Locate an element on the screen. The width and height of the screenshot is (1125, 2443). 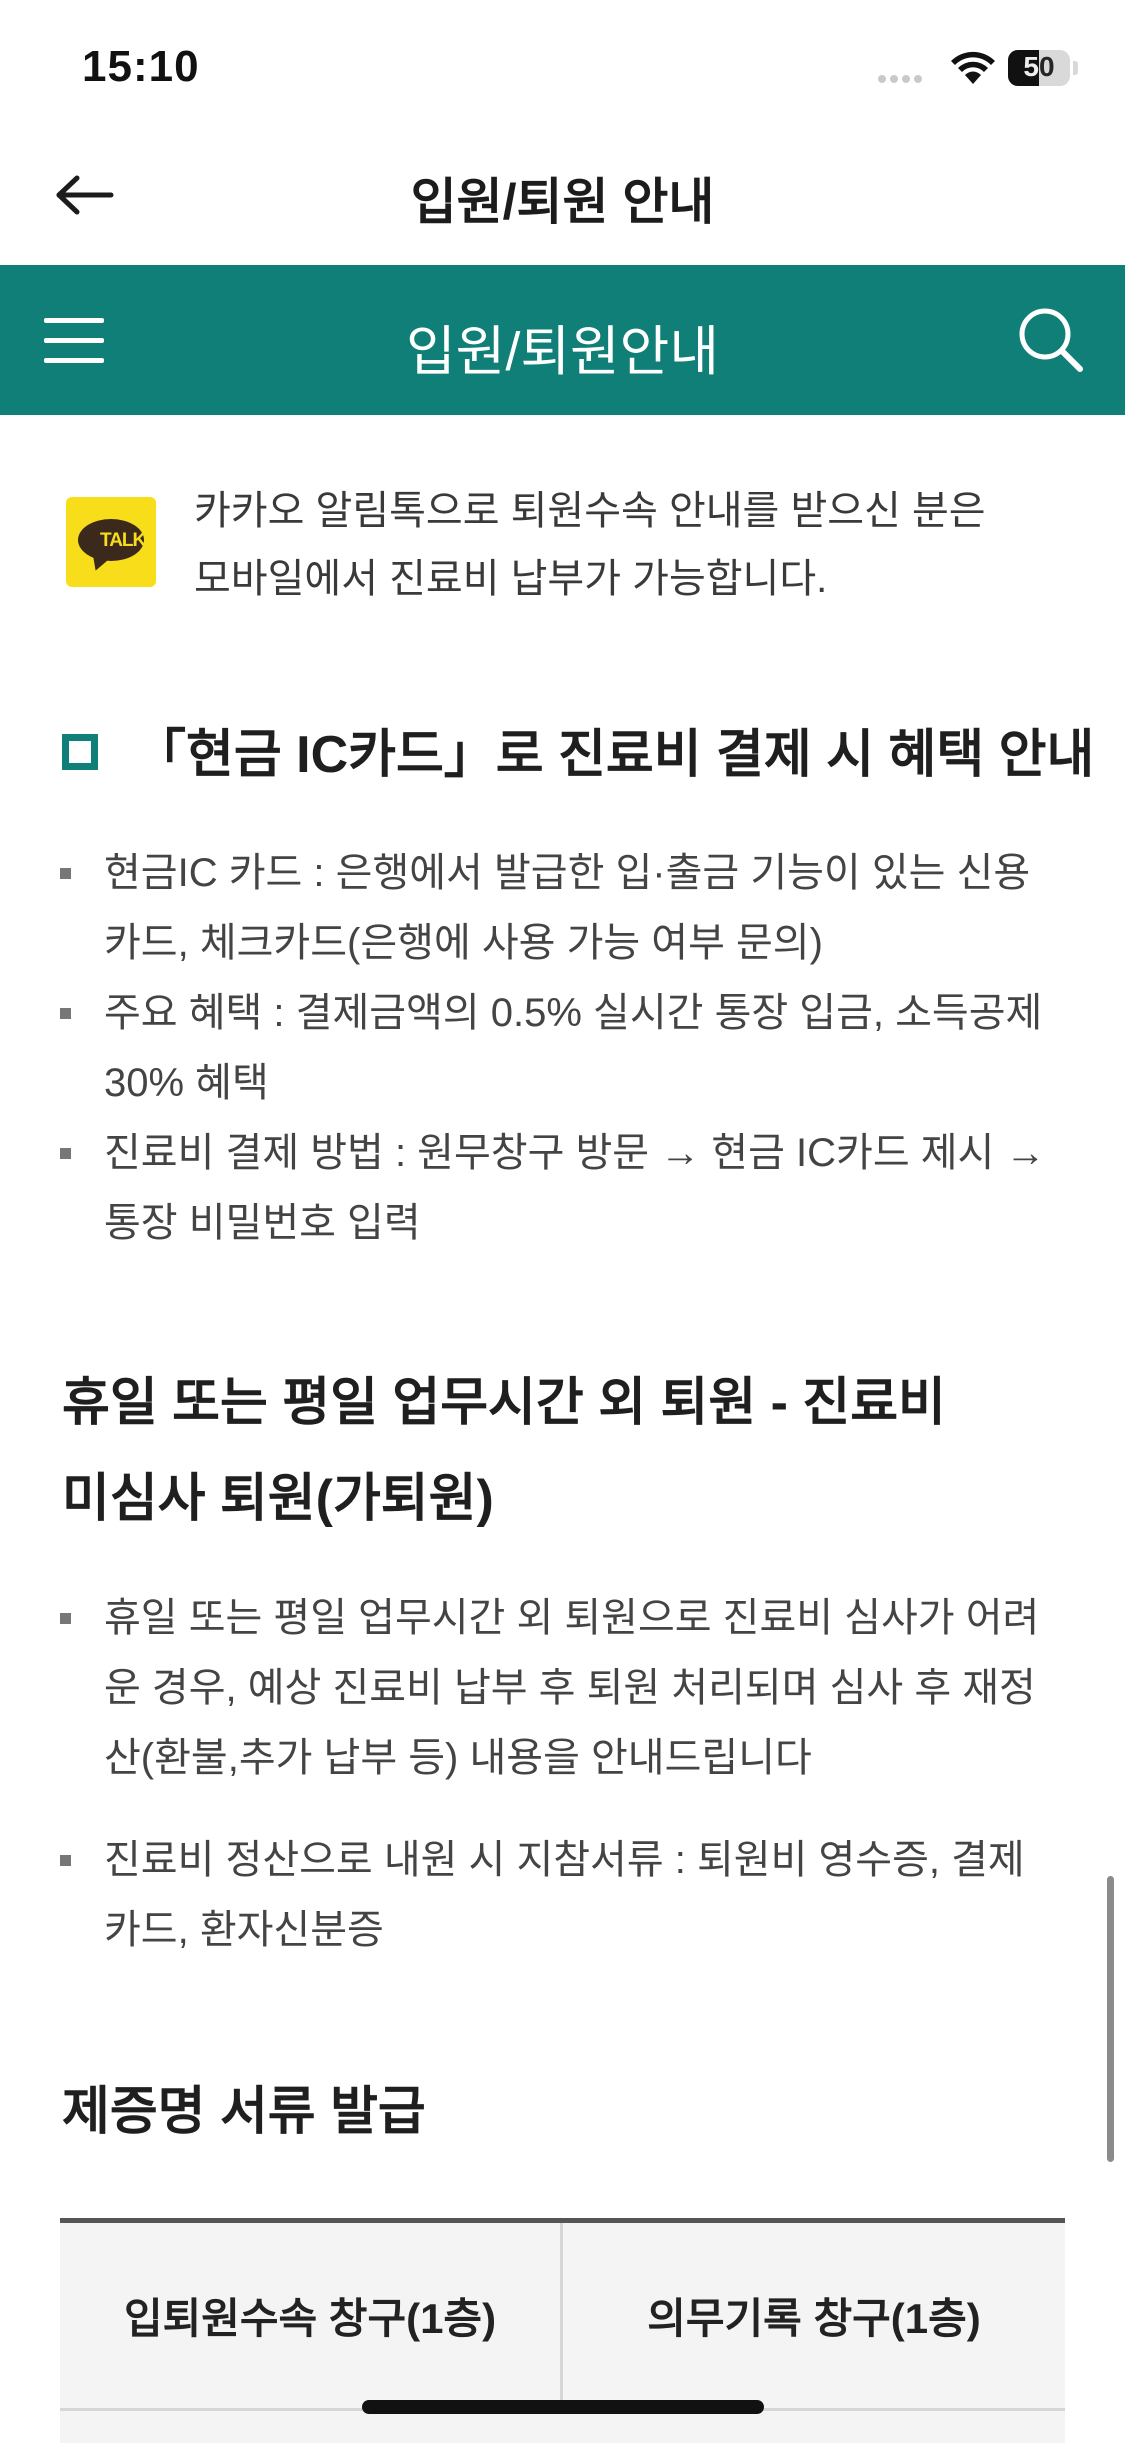
holiday-heading: 휴일 또는 평일 업무시간 외 퇴원 - 진료비 미심사 퇴원(가퇴원) is located at coordinates (562, 1451).